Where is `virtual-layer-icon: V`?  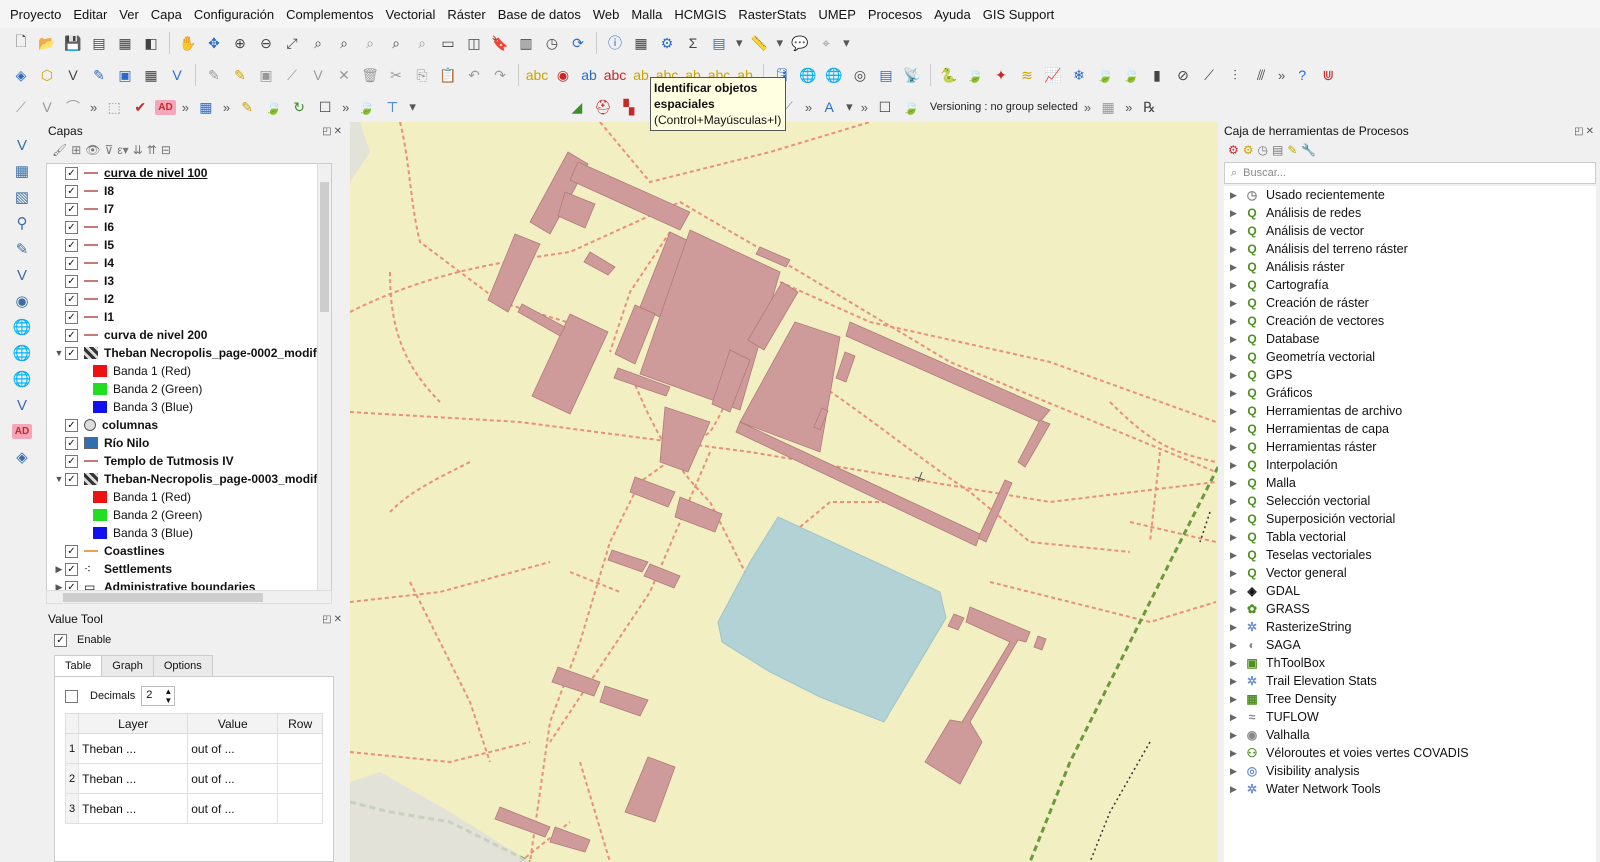 virtual-layer-icon: V is located at coordinates (177, 75).